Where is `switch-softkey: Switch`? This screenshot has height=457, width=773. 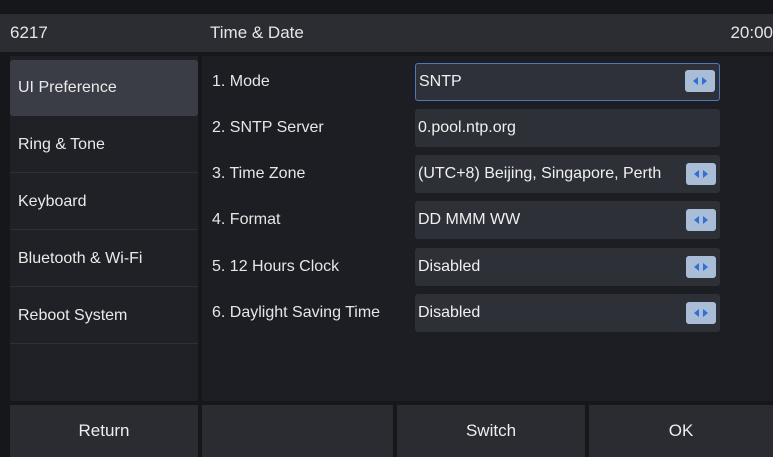 switch-softkey: Switch is located at coordinates (491, 431).